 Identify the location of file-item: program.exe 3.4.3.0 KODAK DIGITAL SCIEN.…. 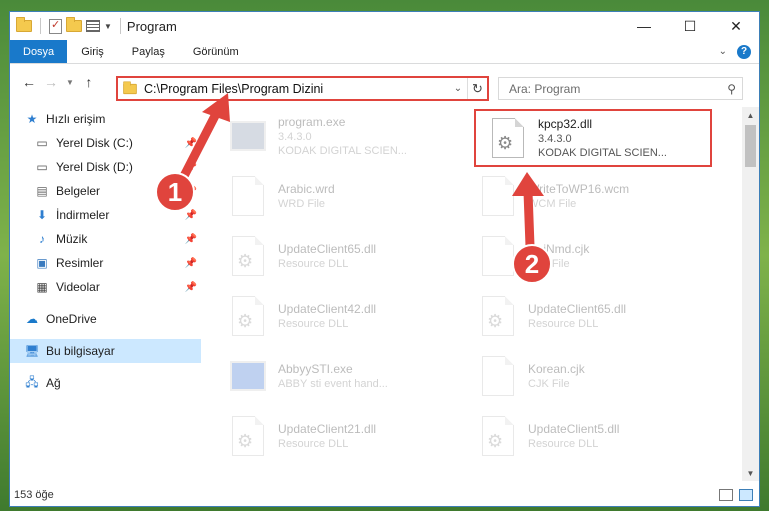
(336, 136).